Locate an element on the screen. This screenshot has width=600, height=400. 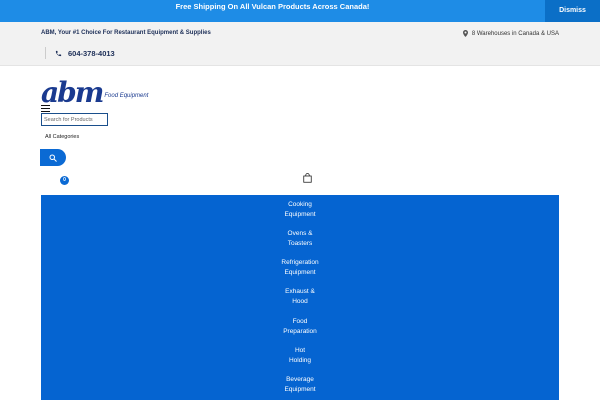
search-icon is located at coordinates (53, 158).